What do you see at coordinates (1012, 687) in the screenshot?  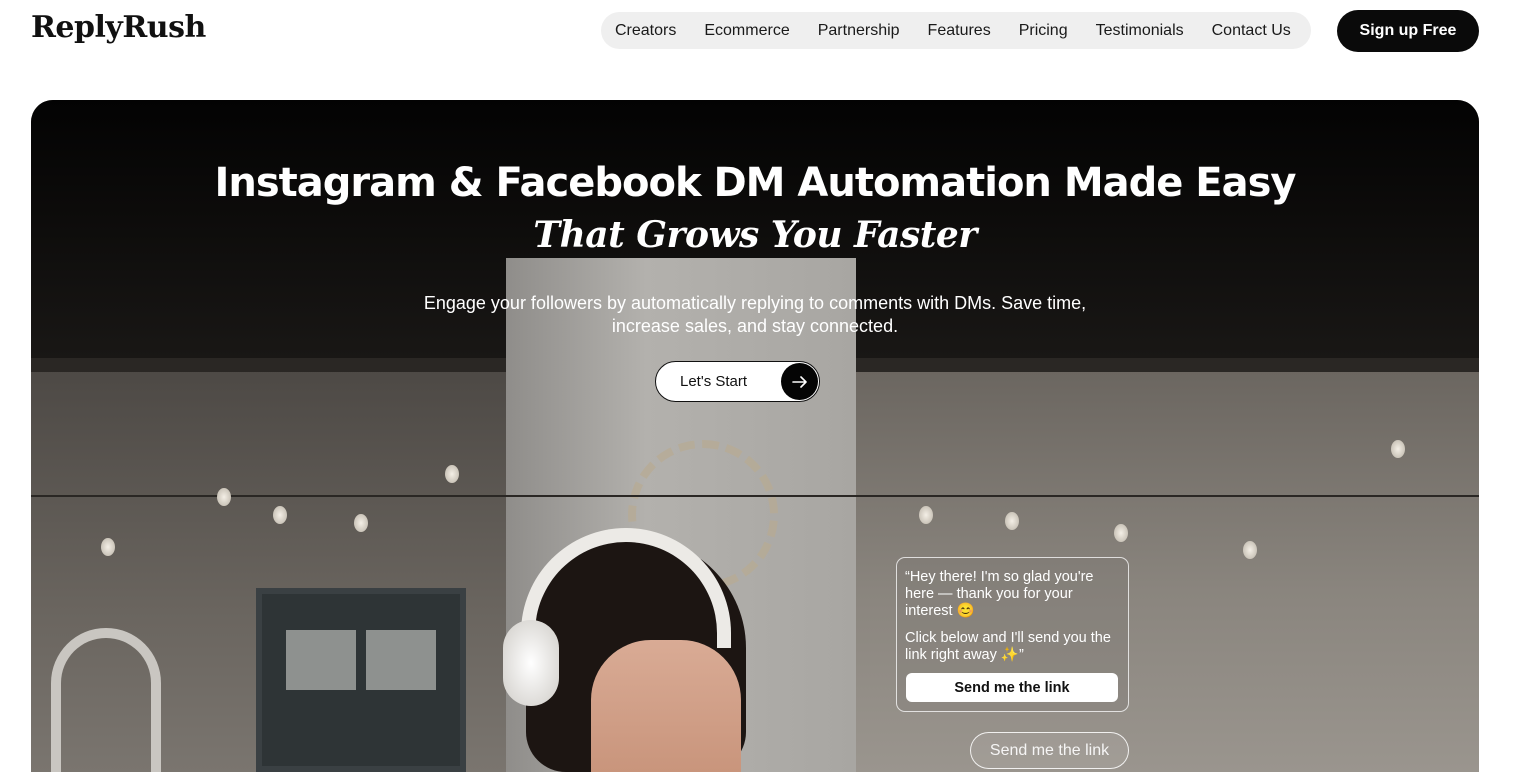 I see `send-link-button: Send me the link` at bounding box center [1012, 687].